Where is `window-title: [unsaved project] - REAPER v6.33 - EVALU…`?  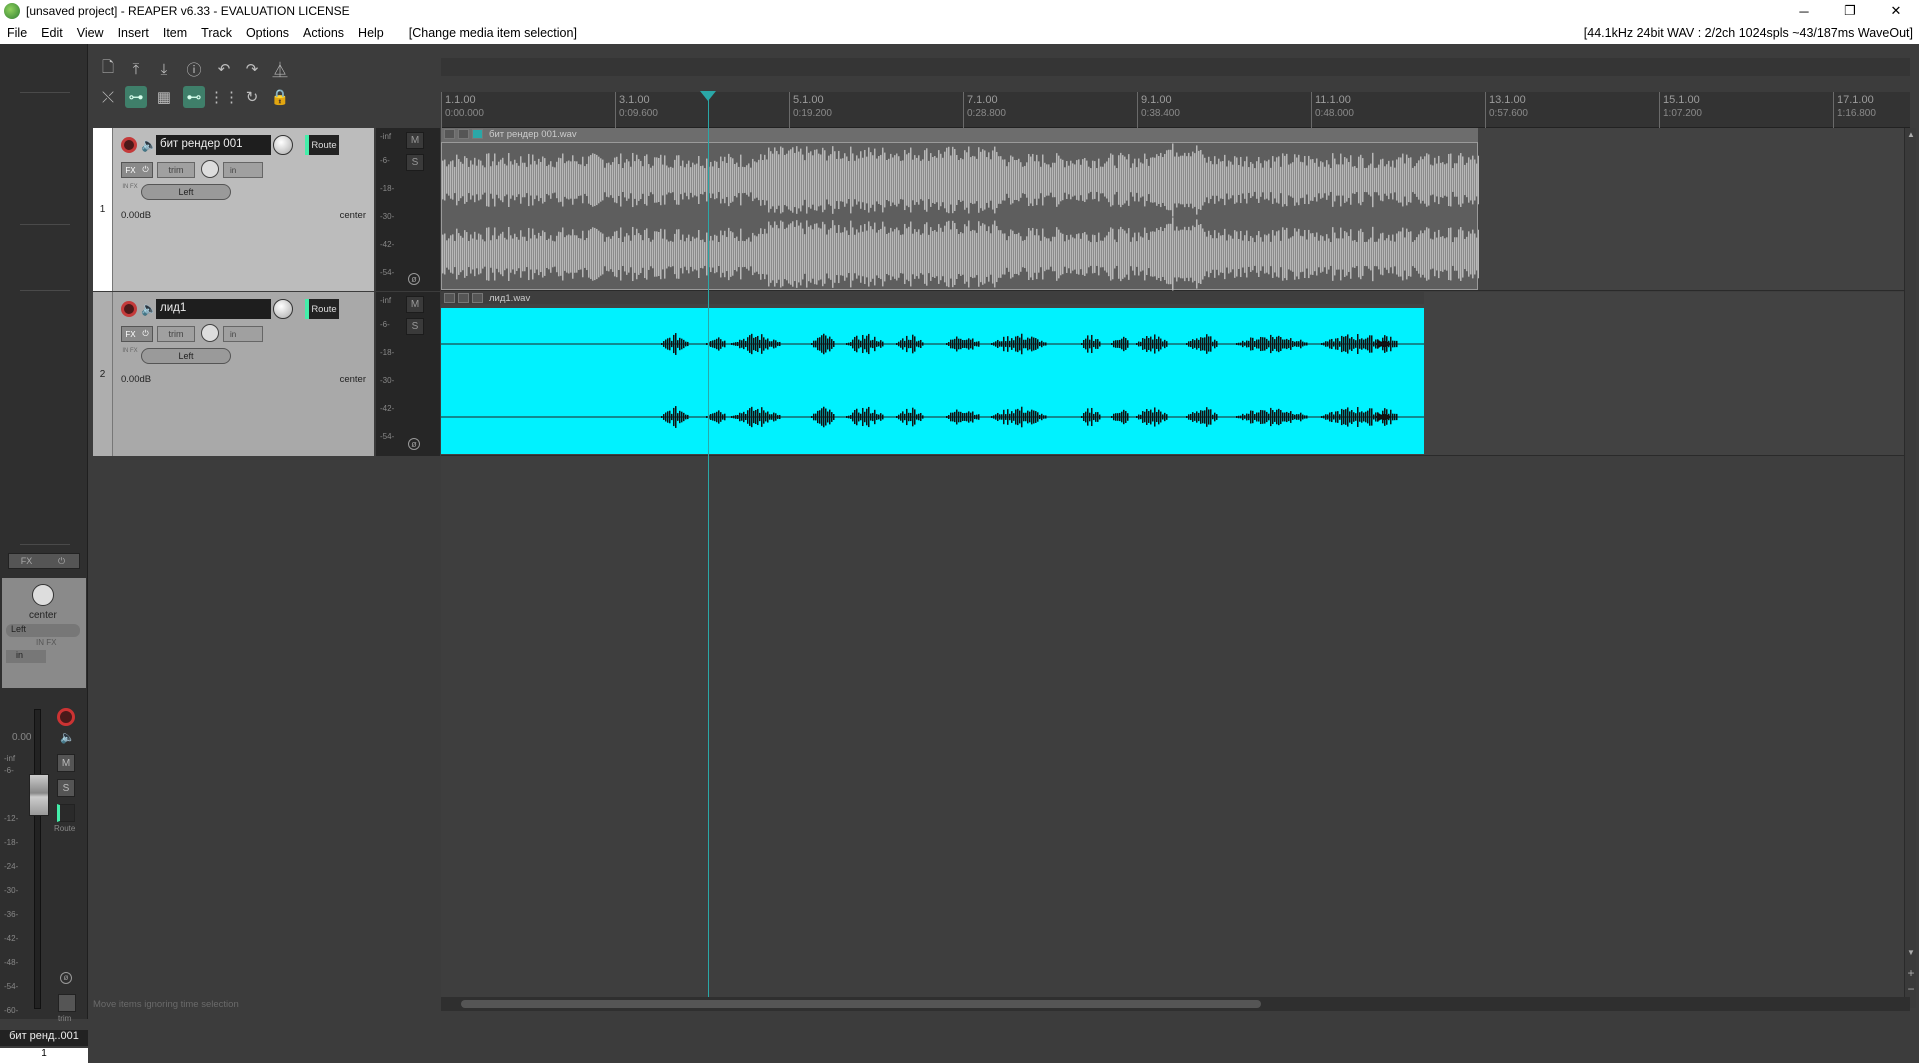 window-title: [unsaved project] - REAPER v6.33 - EVALU… is located at coordinates (188, 11).